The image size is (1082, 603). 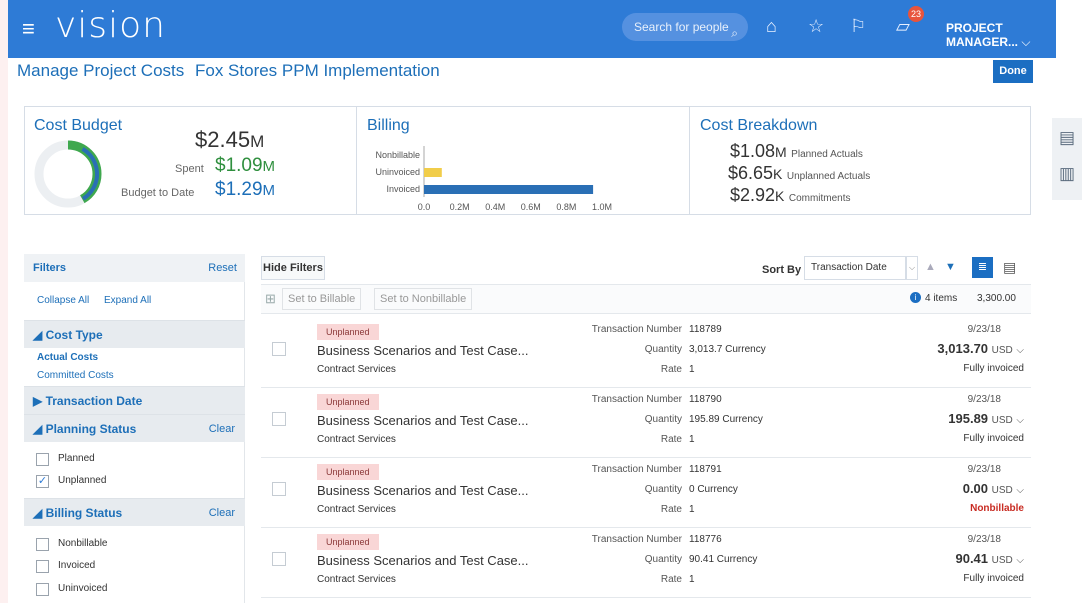 What do you see at coordinates (134, 334) in the screenshot?
I see `cost-type-section: ◢ Cost Type` at bounding box center [134, 334].